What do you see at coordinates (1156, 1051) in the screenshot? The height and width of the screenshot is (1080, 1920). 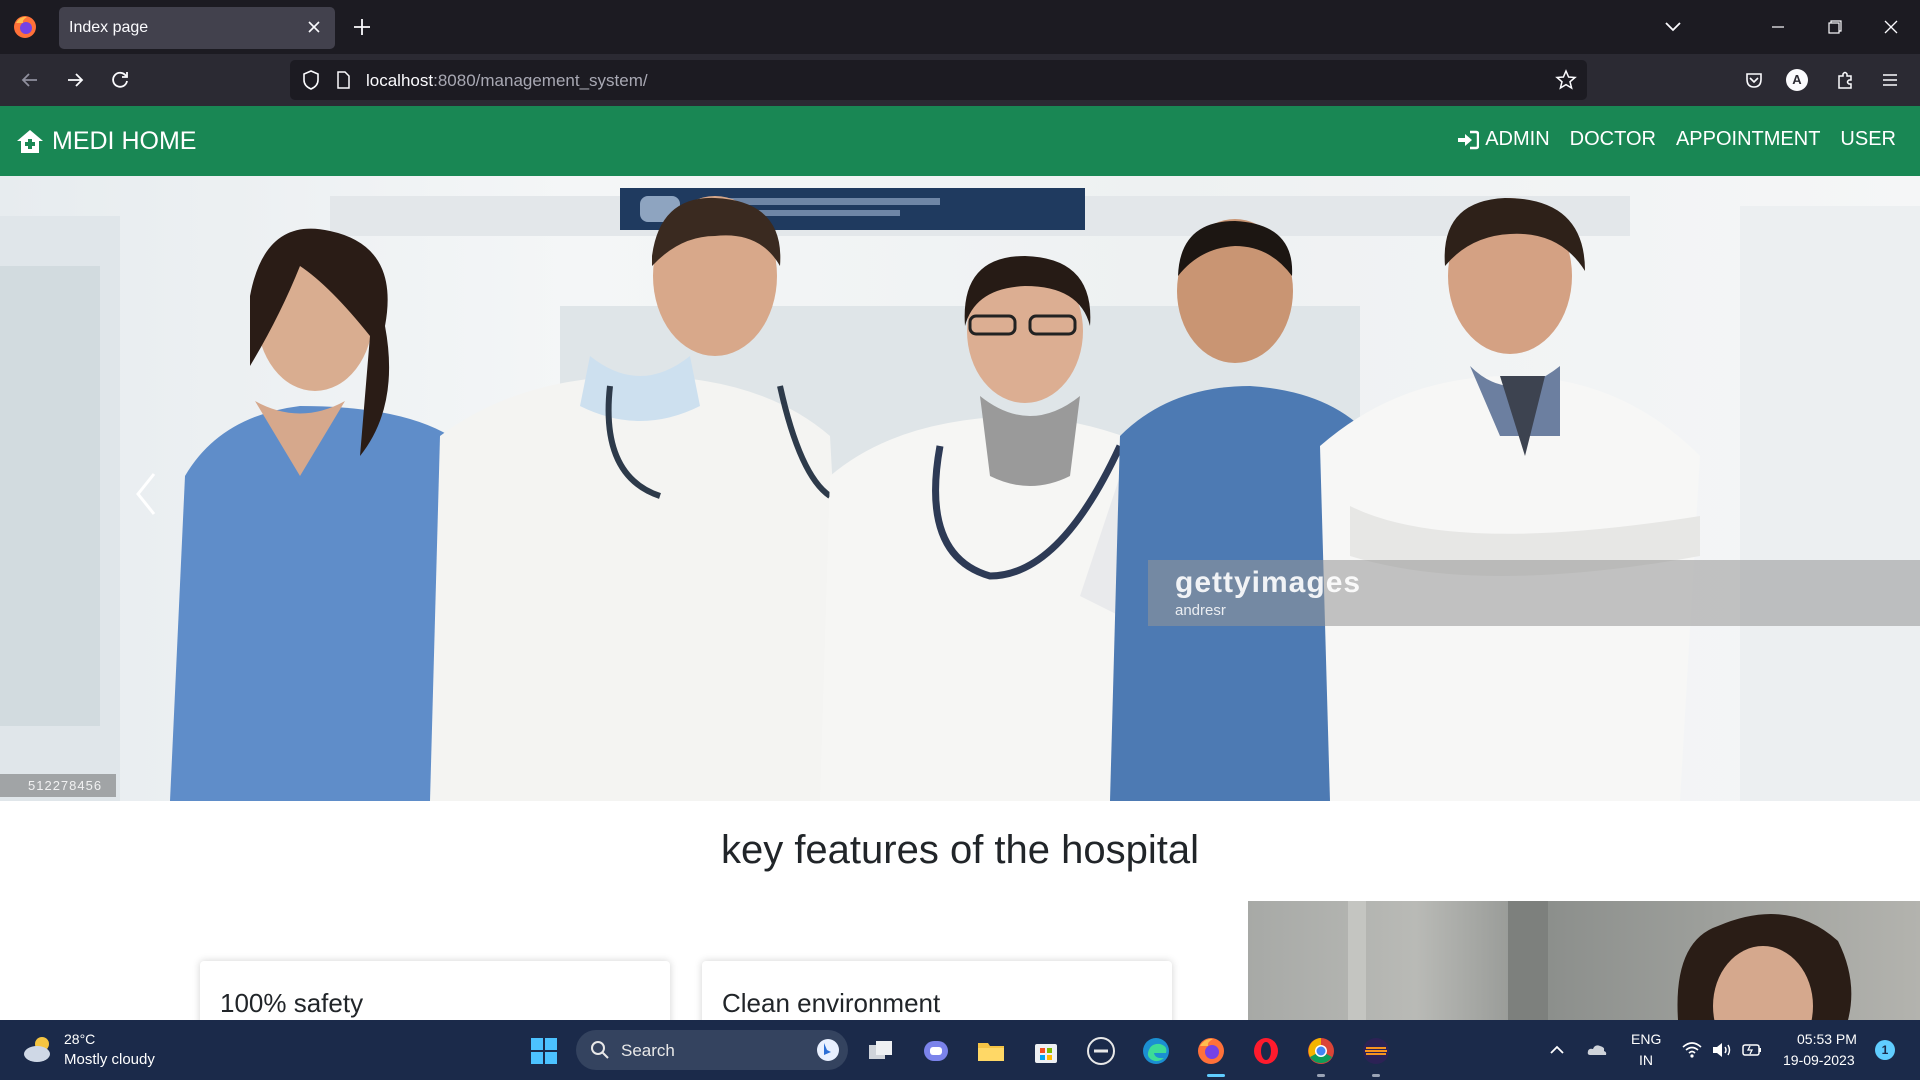 I see `edge-icon` at bounding box center [1156, 1051].